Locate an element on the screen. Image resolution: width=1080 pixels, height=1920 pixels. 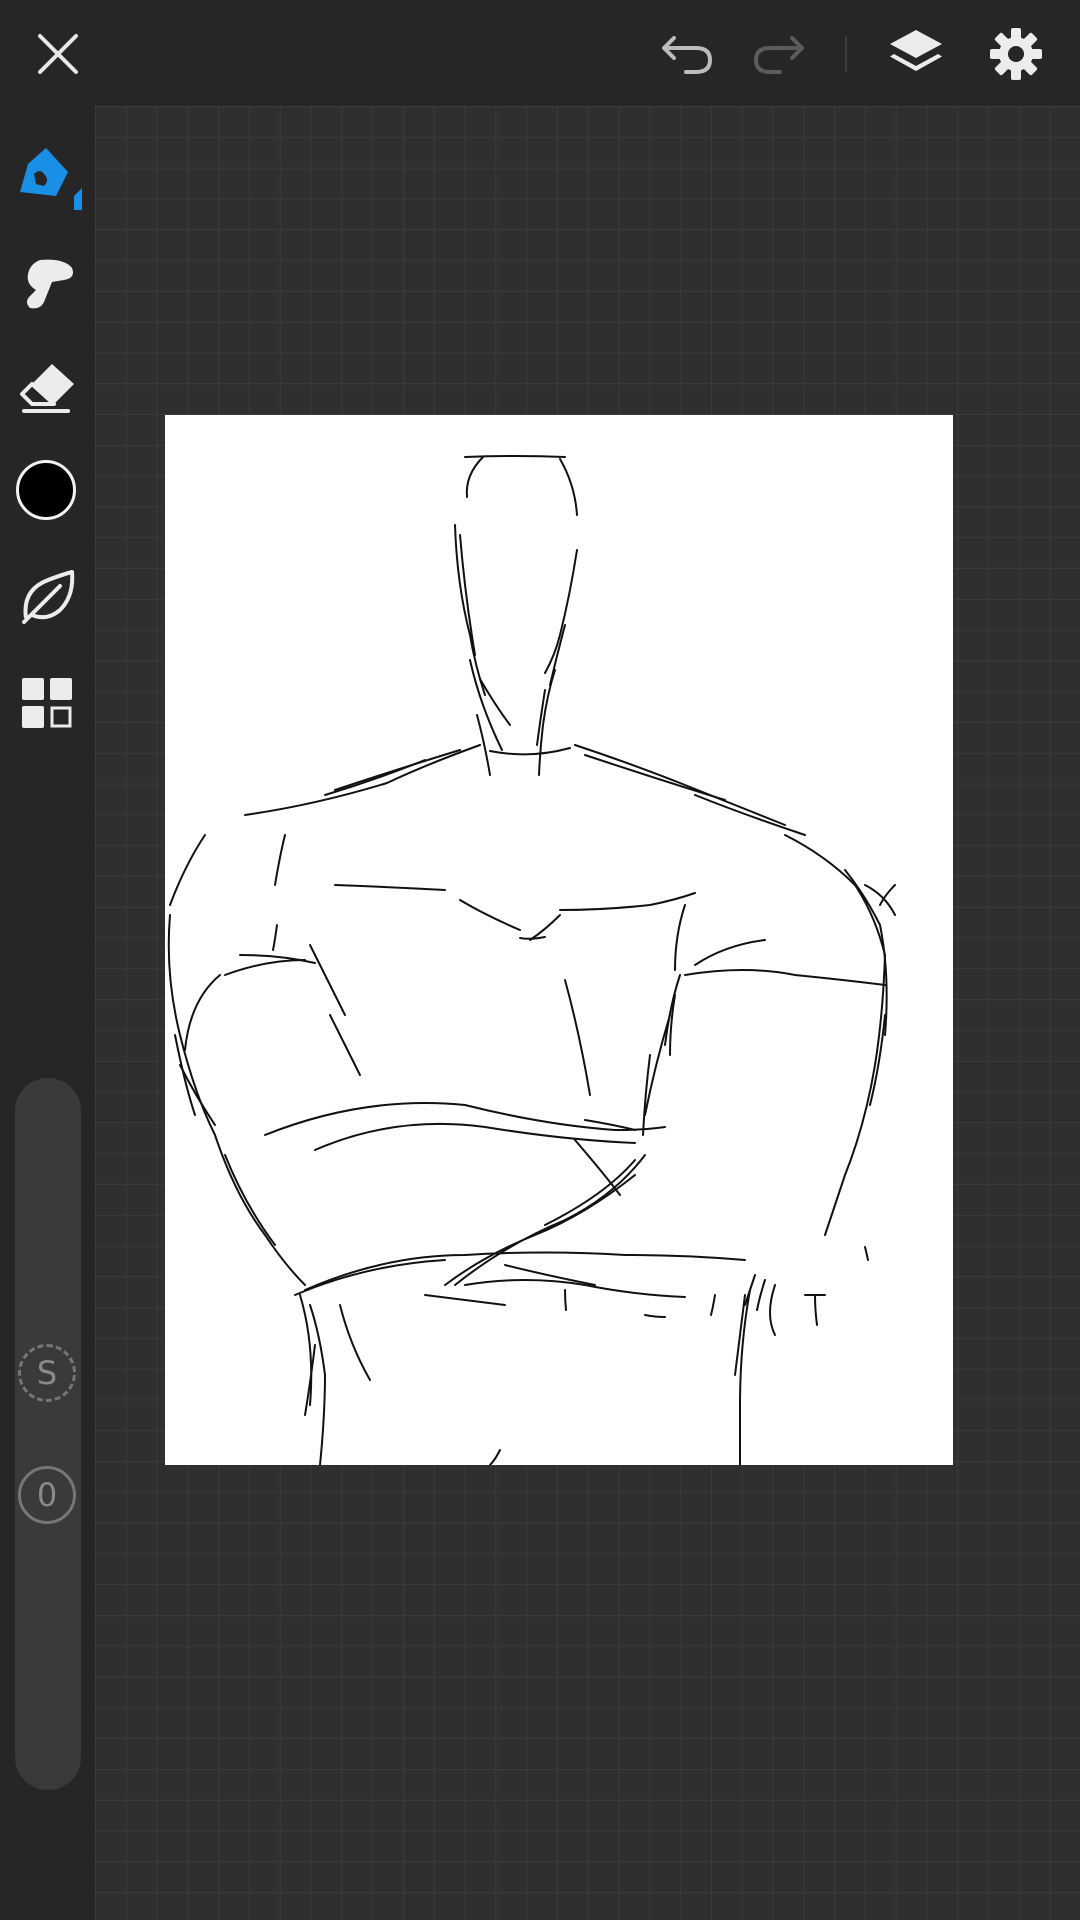
grid-icon is located at coordinates (48, 704).